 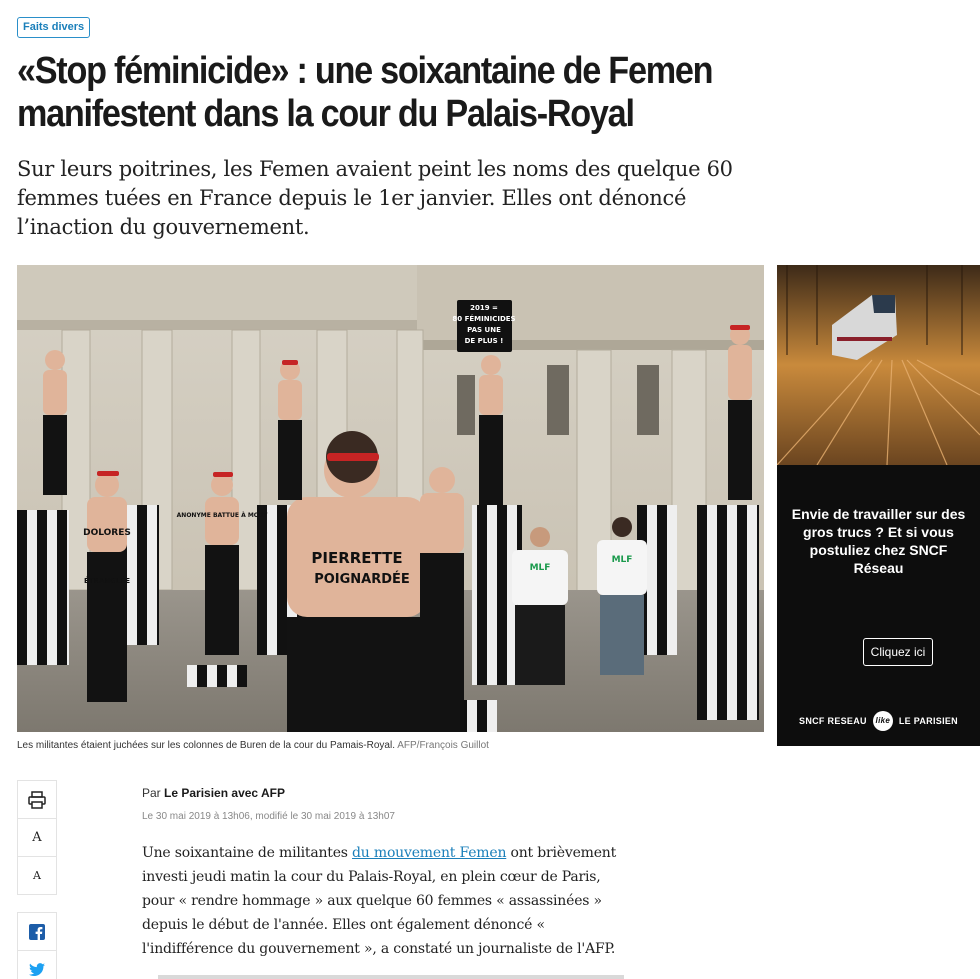 I want to click on facebook-icon, so click(x=37, y=931).